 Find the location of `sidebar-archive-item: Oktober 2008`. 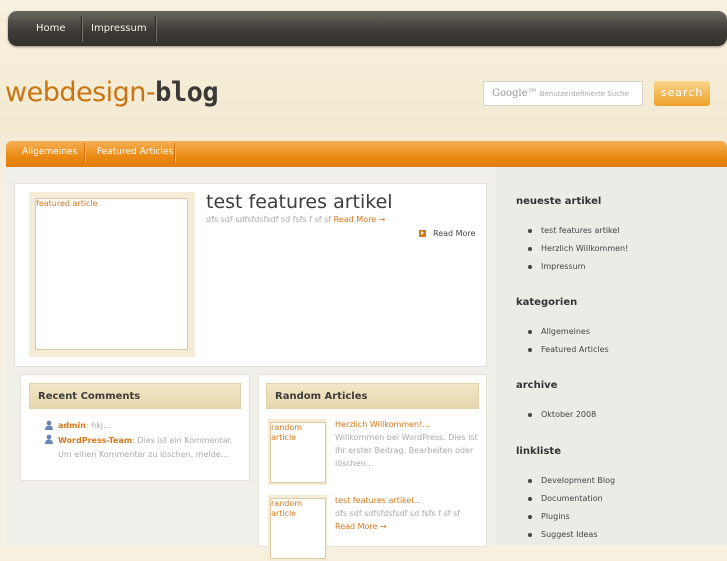

sidebar-archive-item: Oktober 2008 is located at coordinates (562, 414).